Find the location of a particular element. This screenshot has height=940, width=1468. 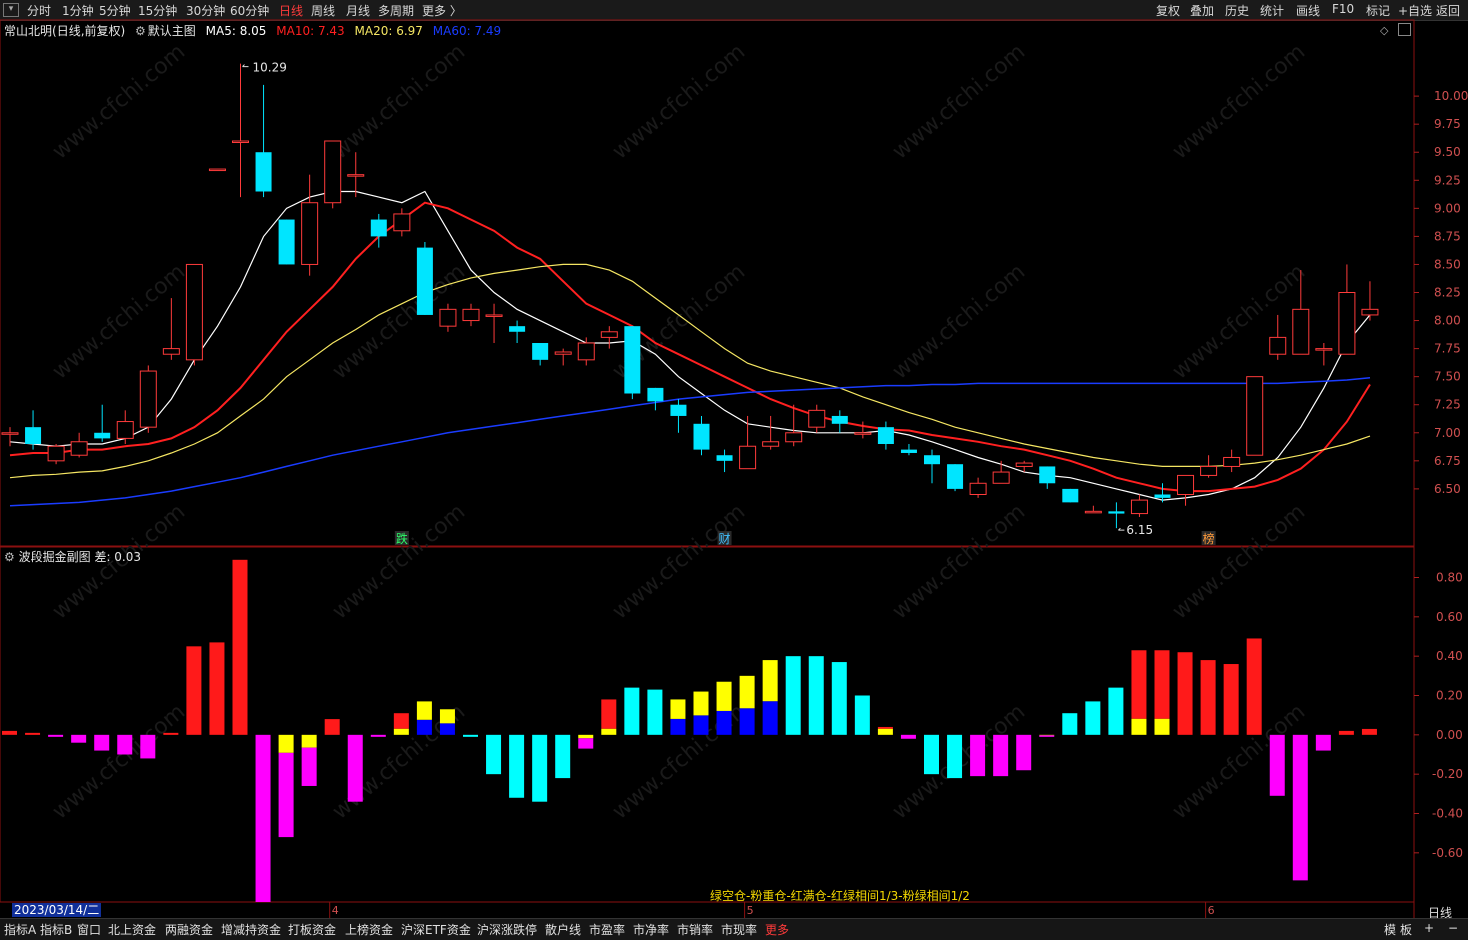

diamond-icon: ◇ is located at coordinates (1384, 30).